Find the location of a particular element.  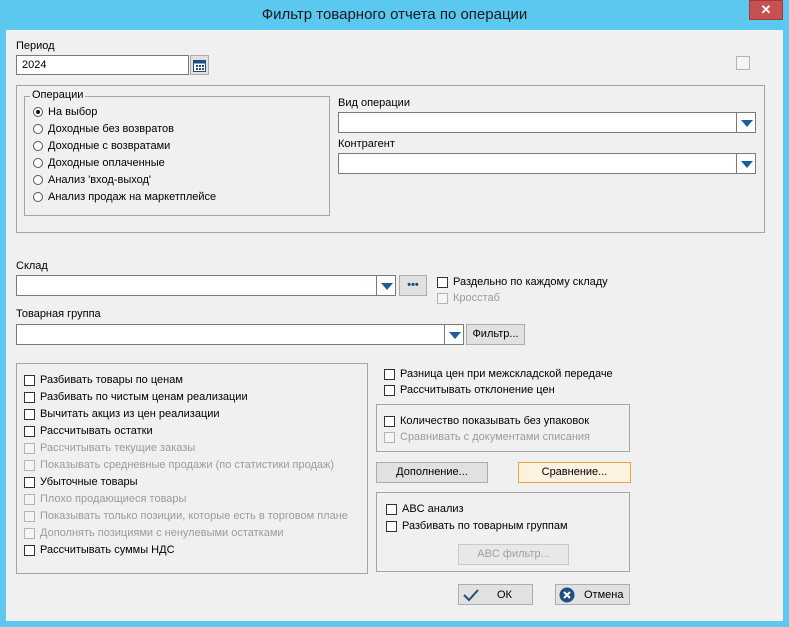

qty-no-pack-checkbox is located at coordinates (389, 421).